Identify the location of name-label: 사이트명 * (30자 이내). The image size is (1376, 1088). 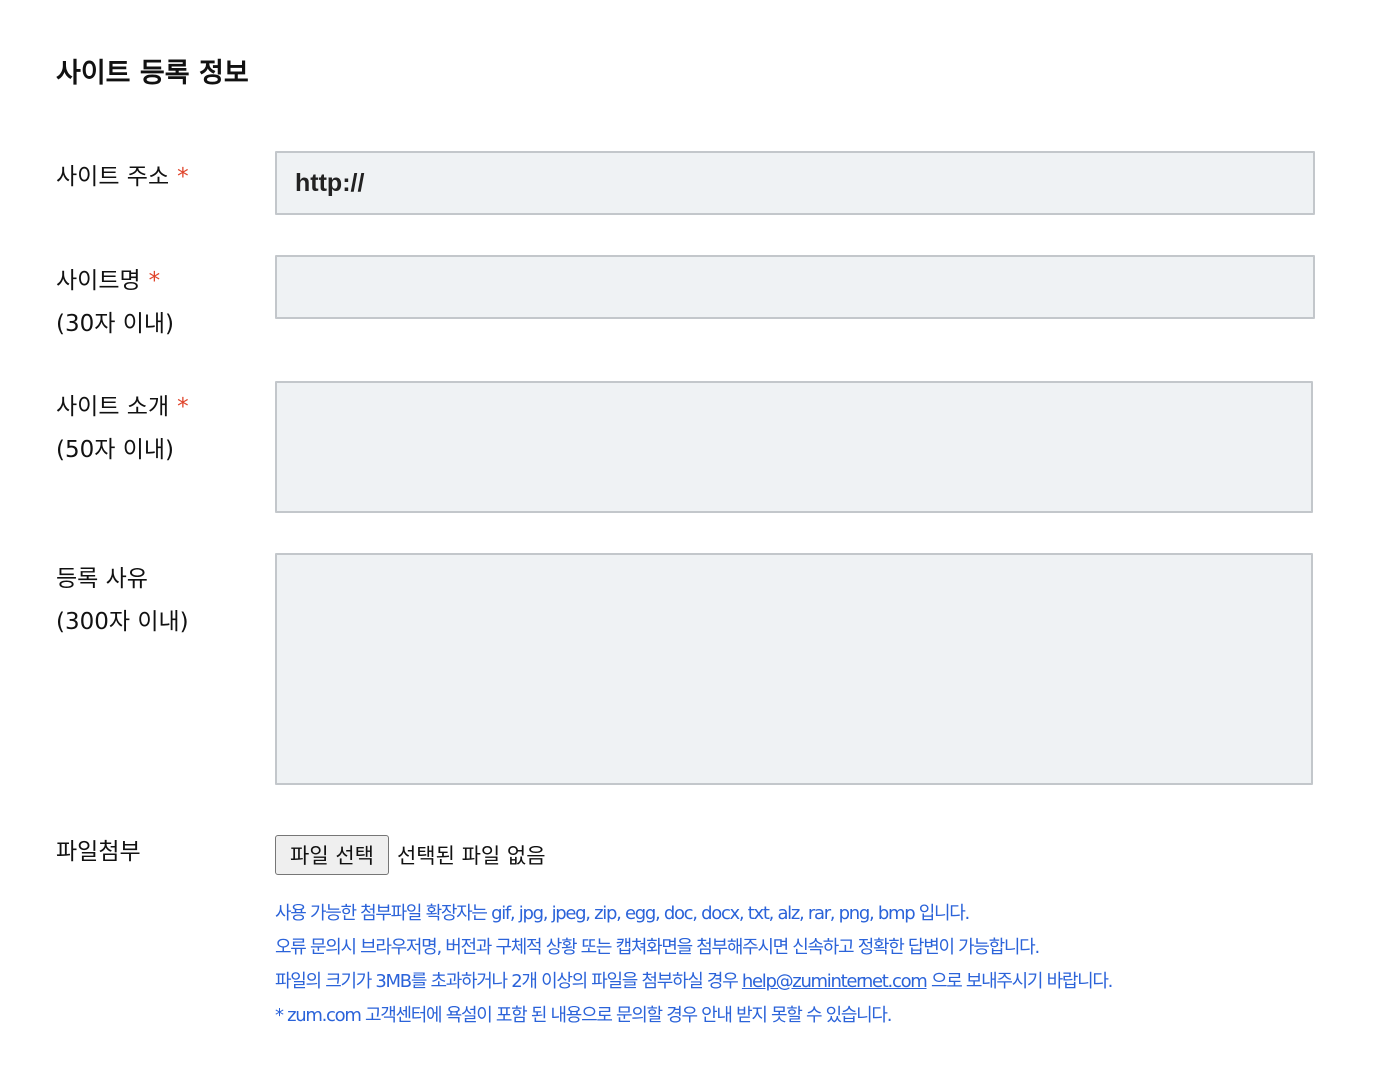
(115, 303).